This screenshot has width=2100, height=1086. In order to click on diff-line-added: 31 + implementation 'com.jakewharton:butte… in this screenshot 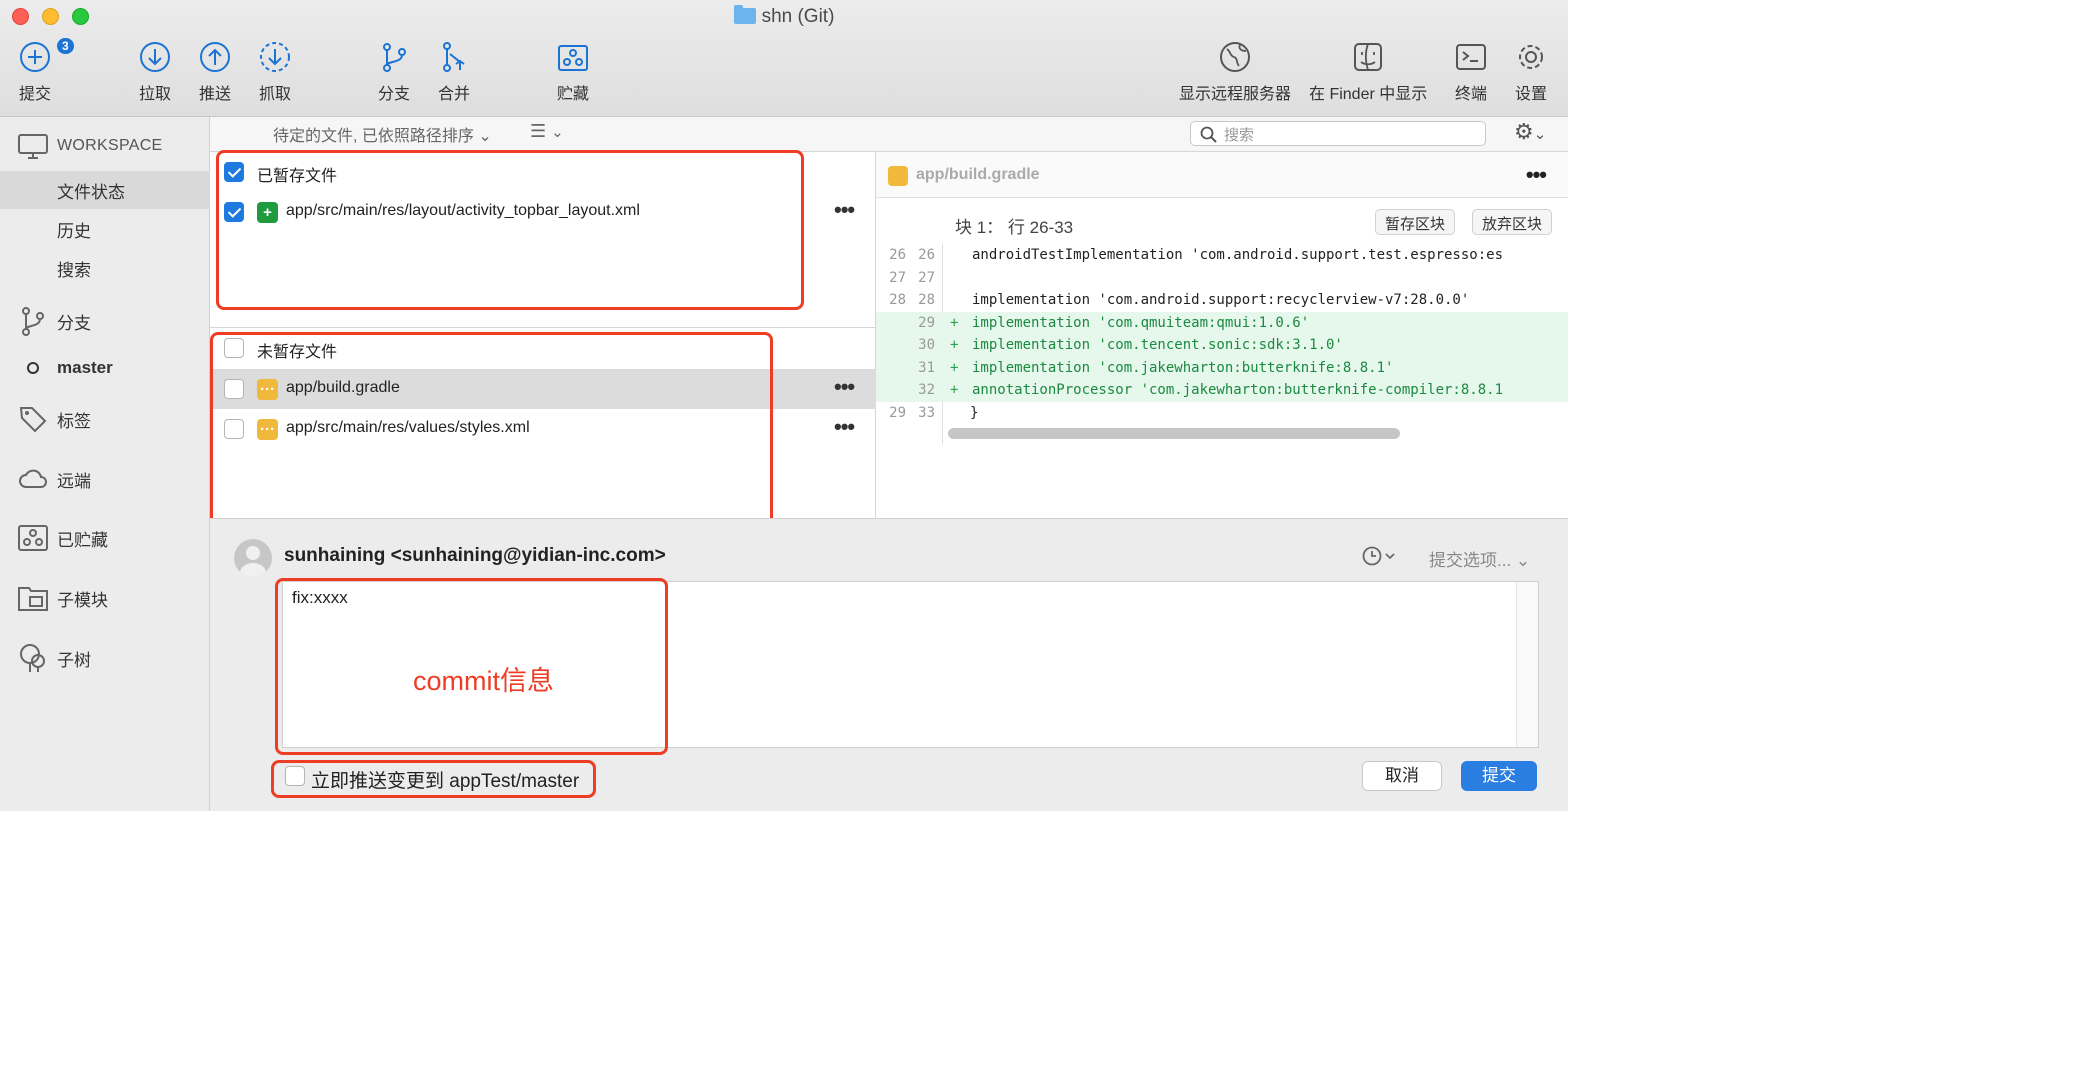, I will do `click(1222, 367)`.